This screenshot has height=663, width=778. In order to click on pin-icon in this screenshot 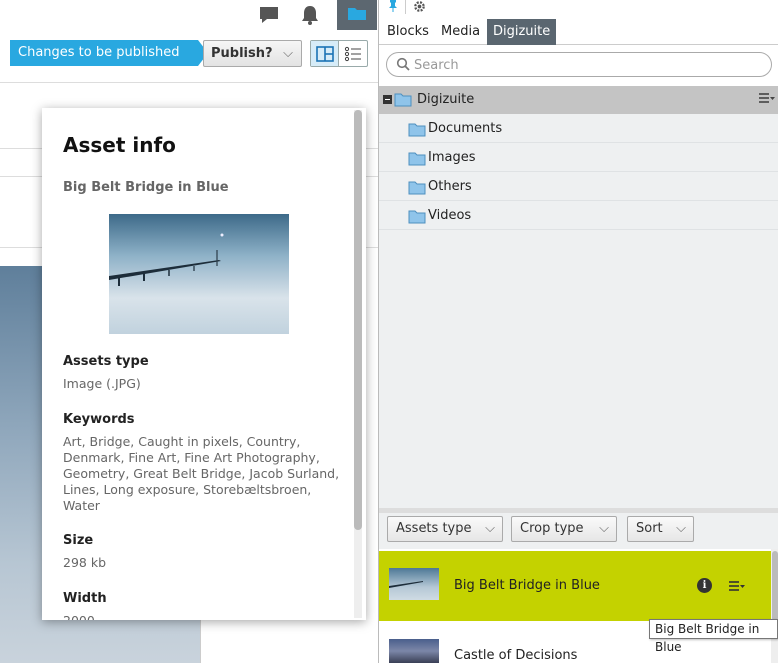, I will do `click(393, 8)`.